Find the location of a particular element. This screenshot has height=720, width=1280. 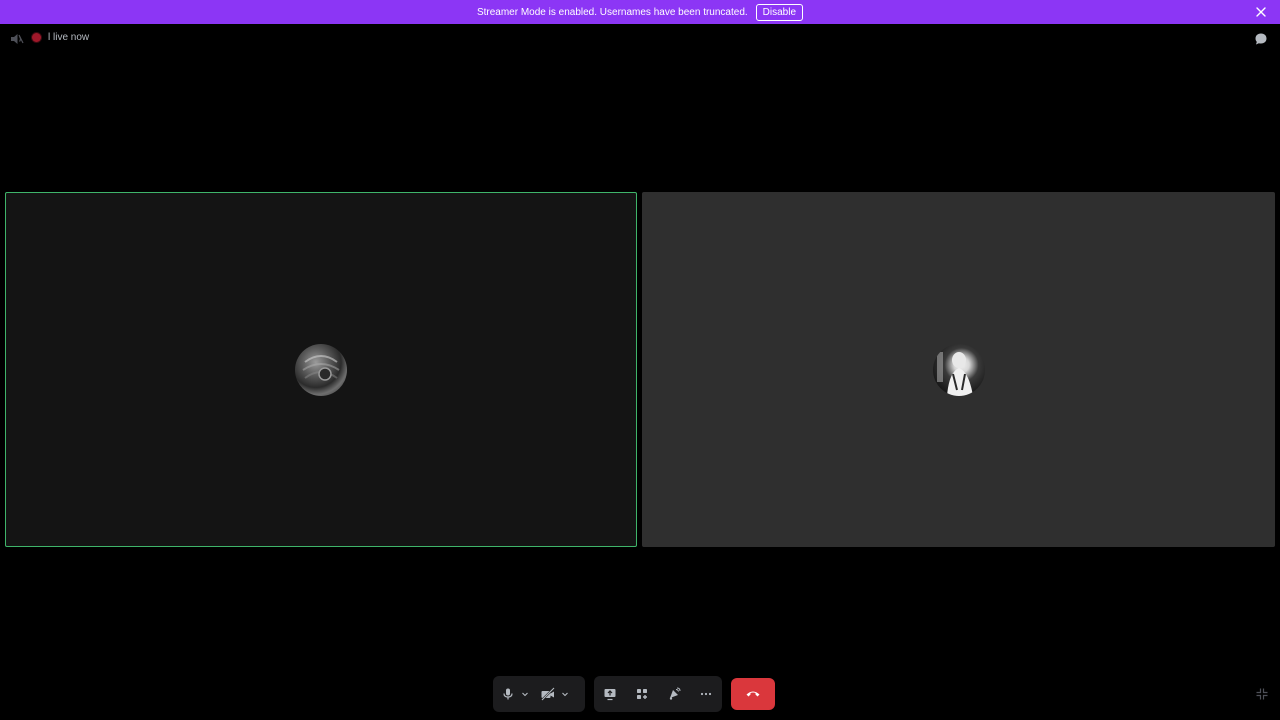

disable-button: Disable is located at coordinates (779, 12).